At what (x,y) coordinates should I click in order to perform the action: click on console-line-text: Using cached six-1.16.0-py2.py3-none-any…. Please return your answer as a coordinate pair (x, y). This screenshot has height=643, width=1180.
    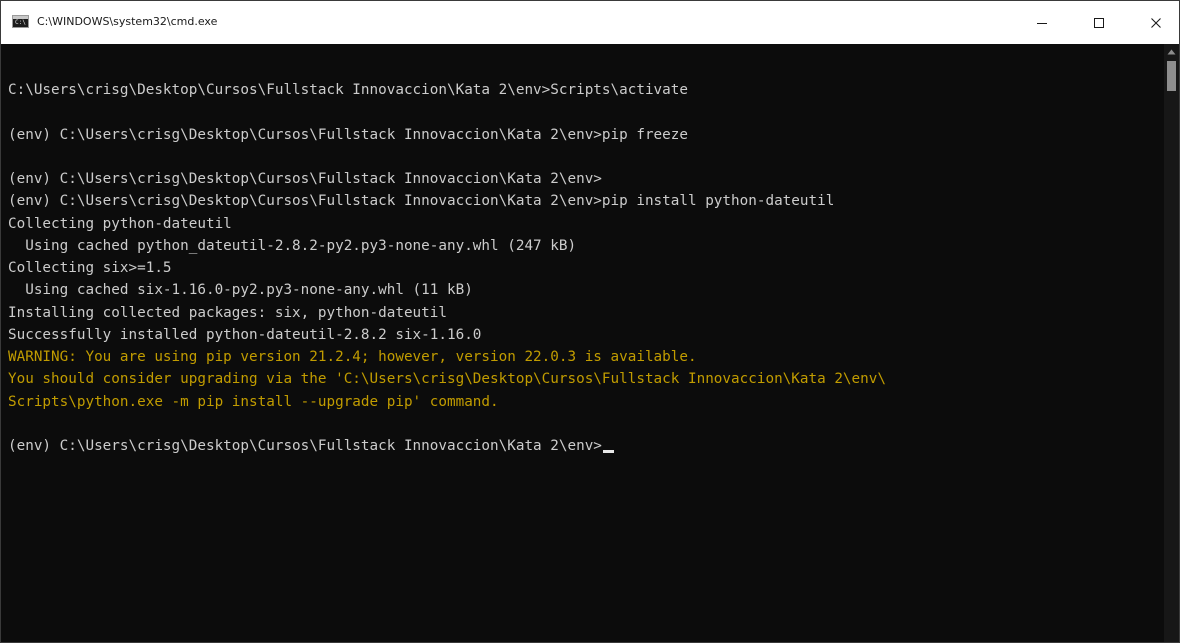
    Looking at the image, I should click on (240, 290).